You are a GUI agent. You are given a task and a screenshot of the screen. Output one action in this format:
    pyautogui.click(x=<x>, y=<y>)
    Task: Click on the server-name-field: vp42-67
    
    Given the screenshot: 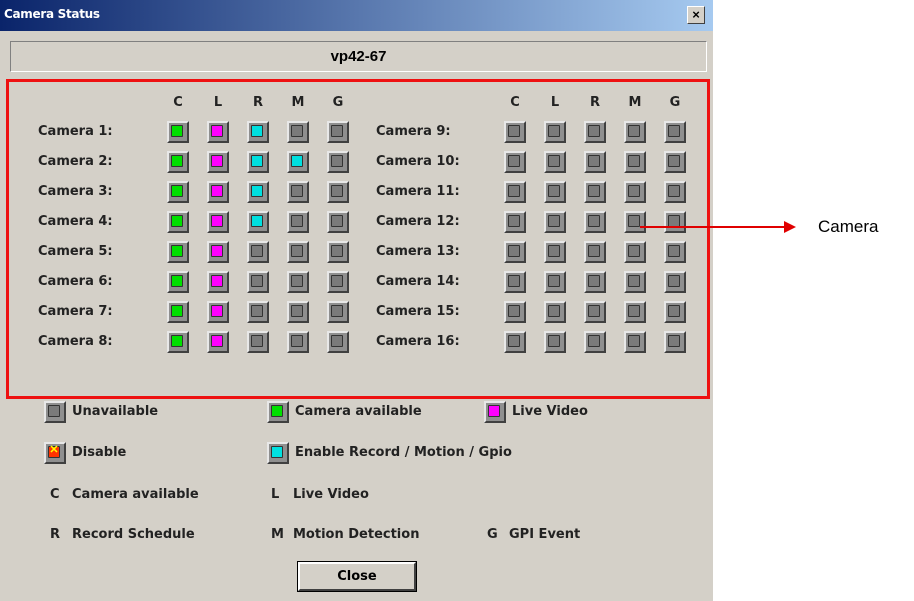 What is the action you would take?
    pyautogui.click(x=358, y=56)
    